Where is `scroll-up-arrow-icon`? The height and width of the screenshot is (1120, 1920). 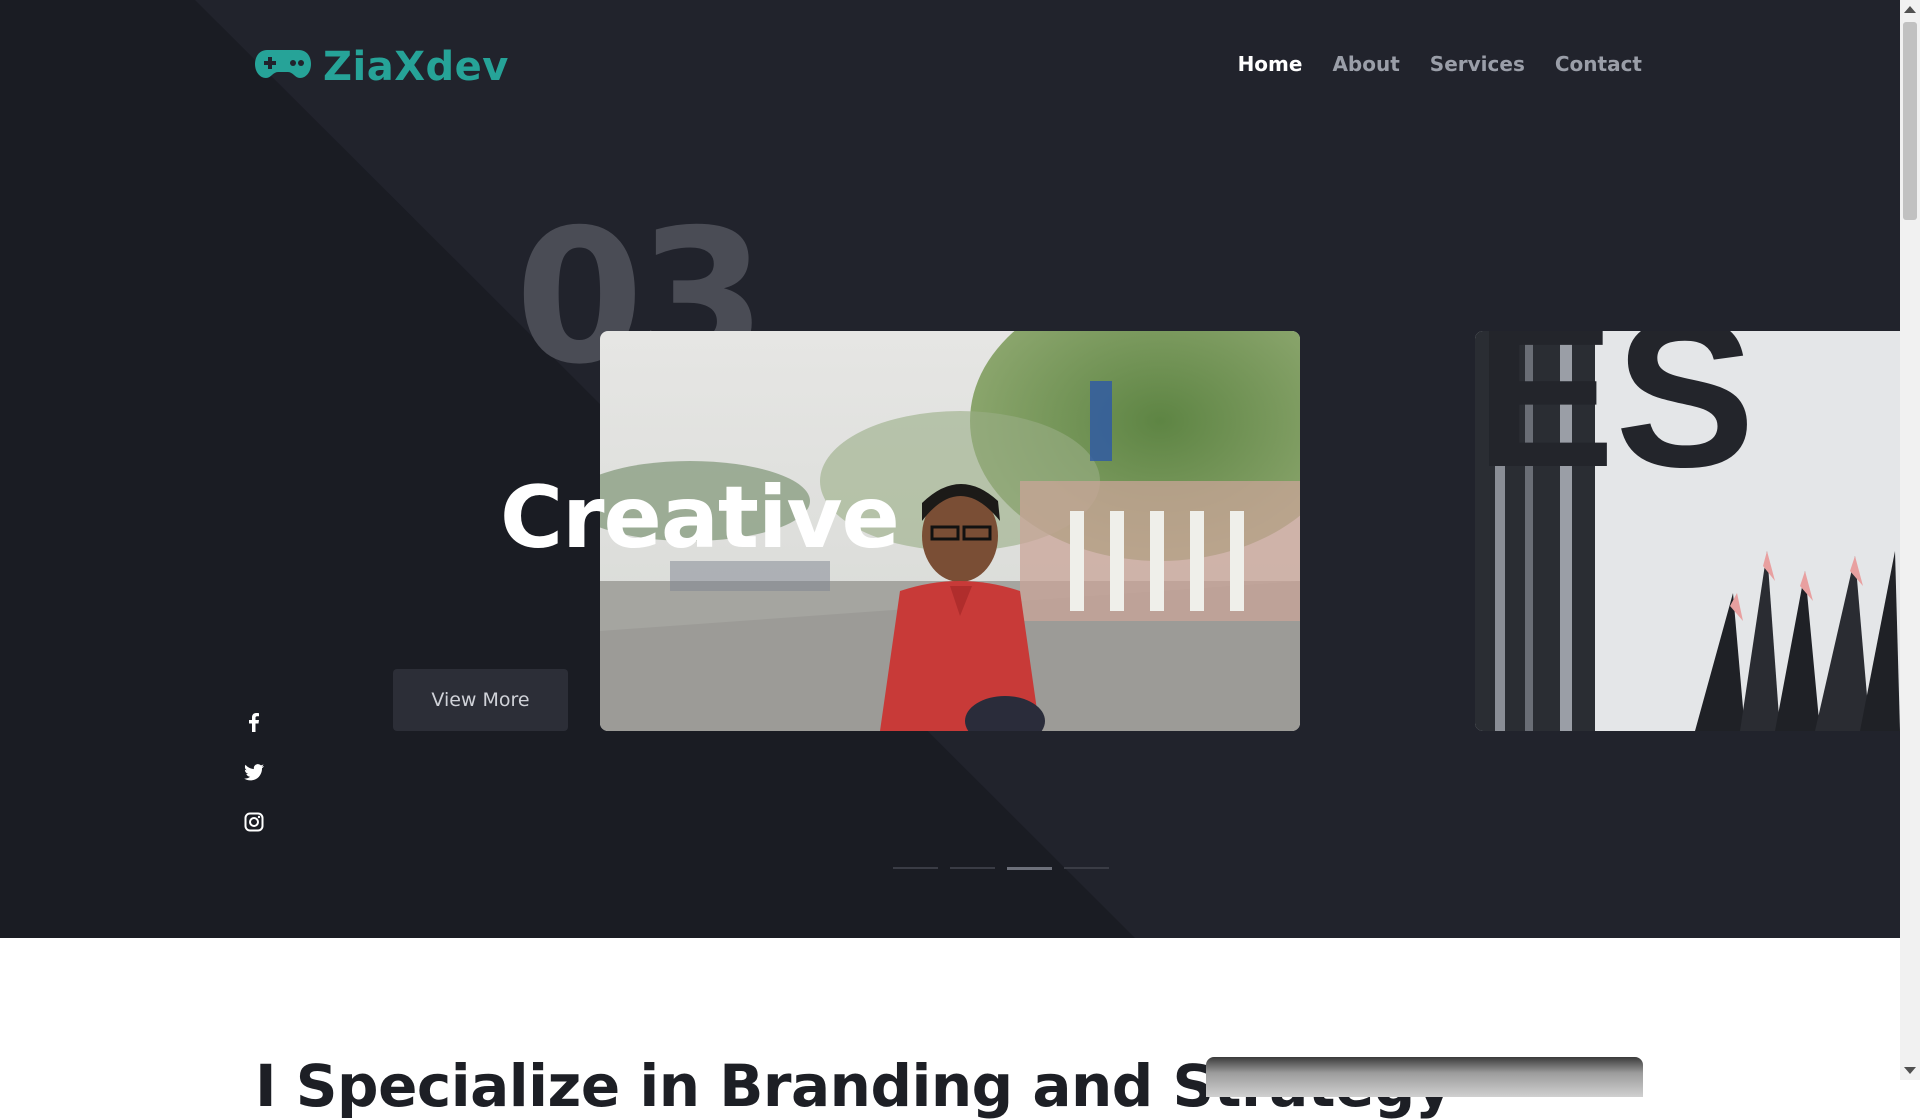
scroll-up-arrow-icon is located at coordinates (1910, 9).